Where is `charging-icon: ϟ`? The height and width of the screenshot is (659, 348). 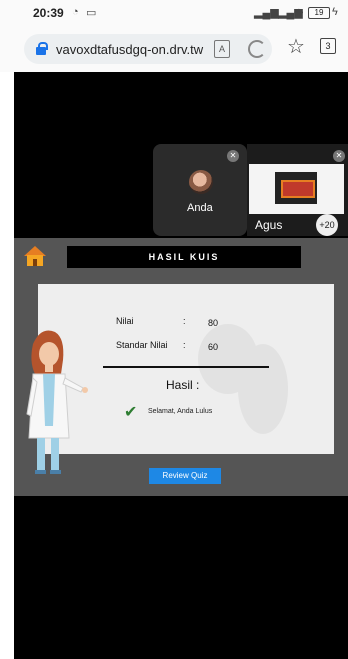 charging-icon: ϟ is located at coordinates (335, 12).